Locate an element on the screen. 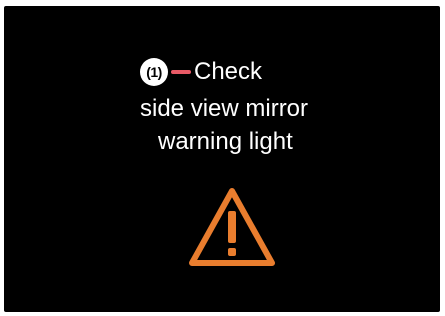  exclamation-bar is located at coordinates (232, 227).